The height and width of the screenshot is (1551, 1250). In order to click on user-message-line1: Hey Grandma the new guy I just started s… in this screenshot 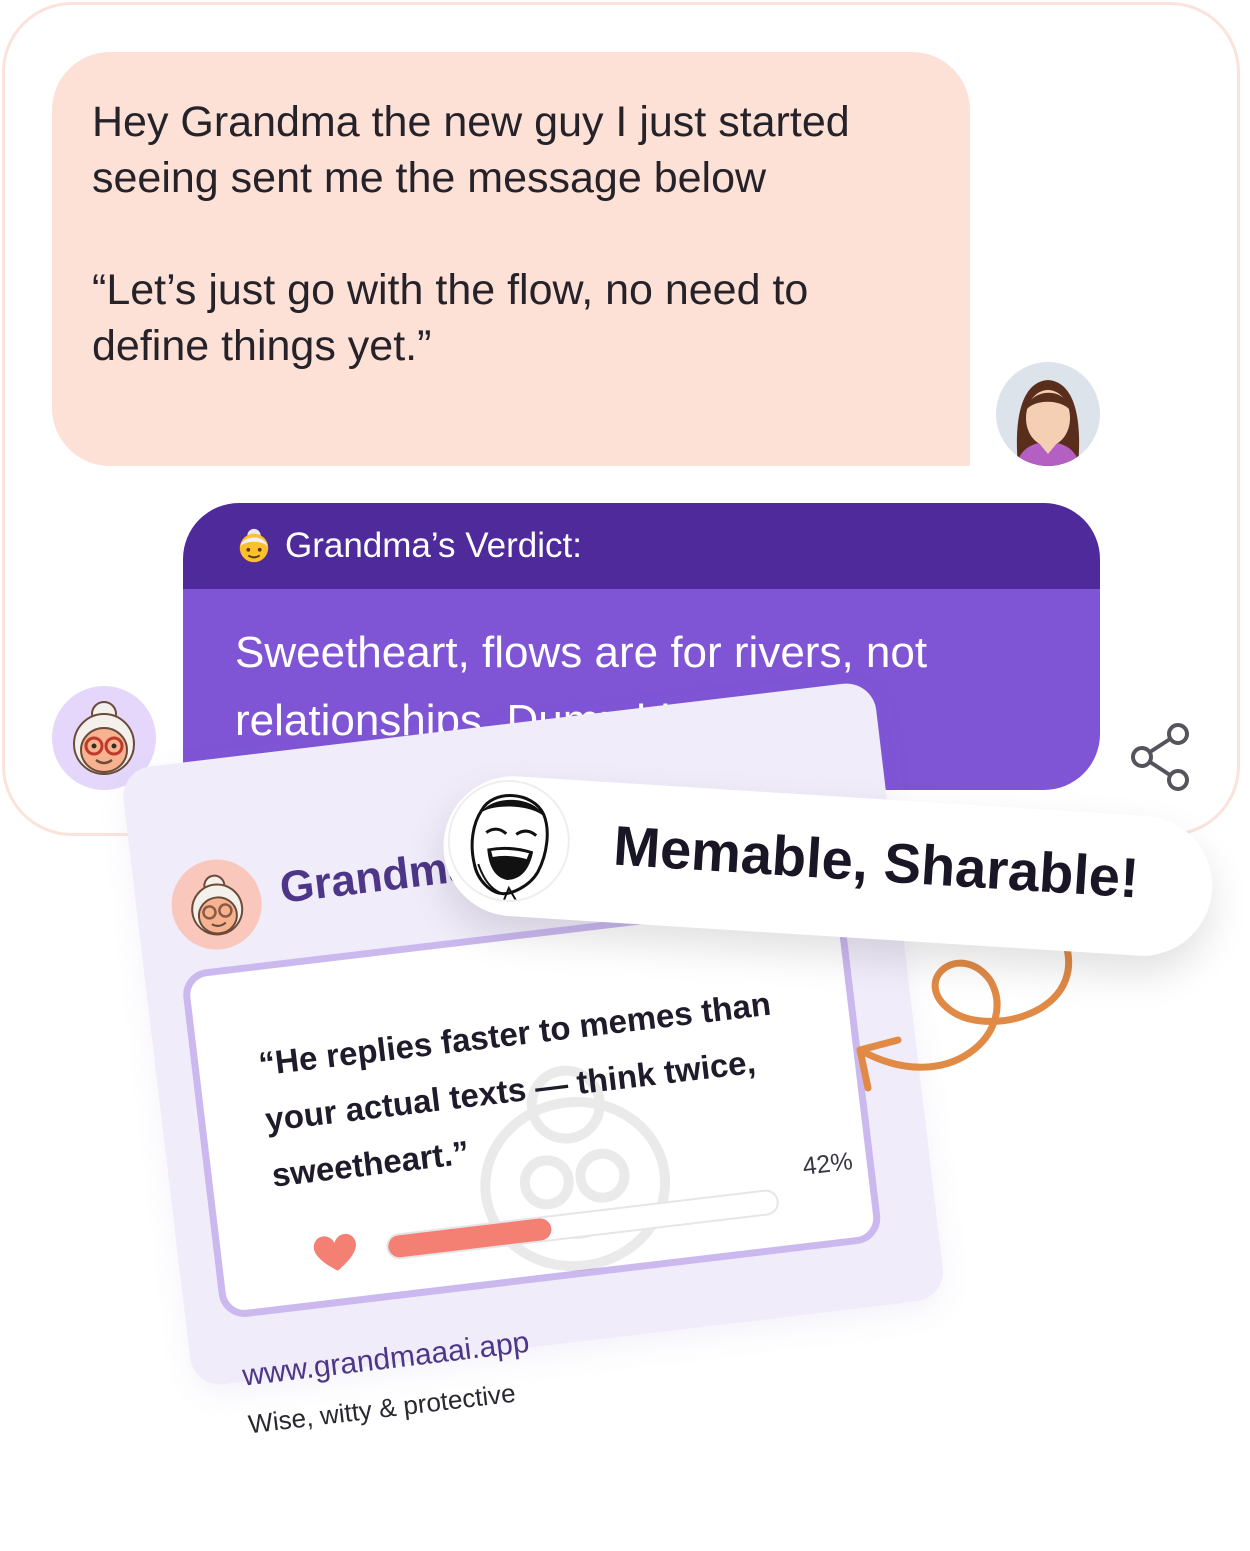, I will do `click(471, 150)`.